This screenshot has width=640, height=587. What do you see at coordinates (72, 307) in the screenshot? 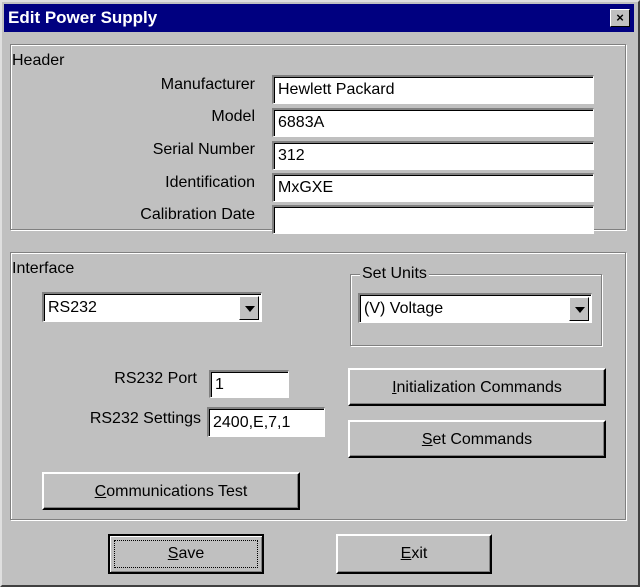
I see `interface-selected-value: RS232` at bounding box center [72, 307].